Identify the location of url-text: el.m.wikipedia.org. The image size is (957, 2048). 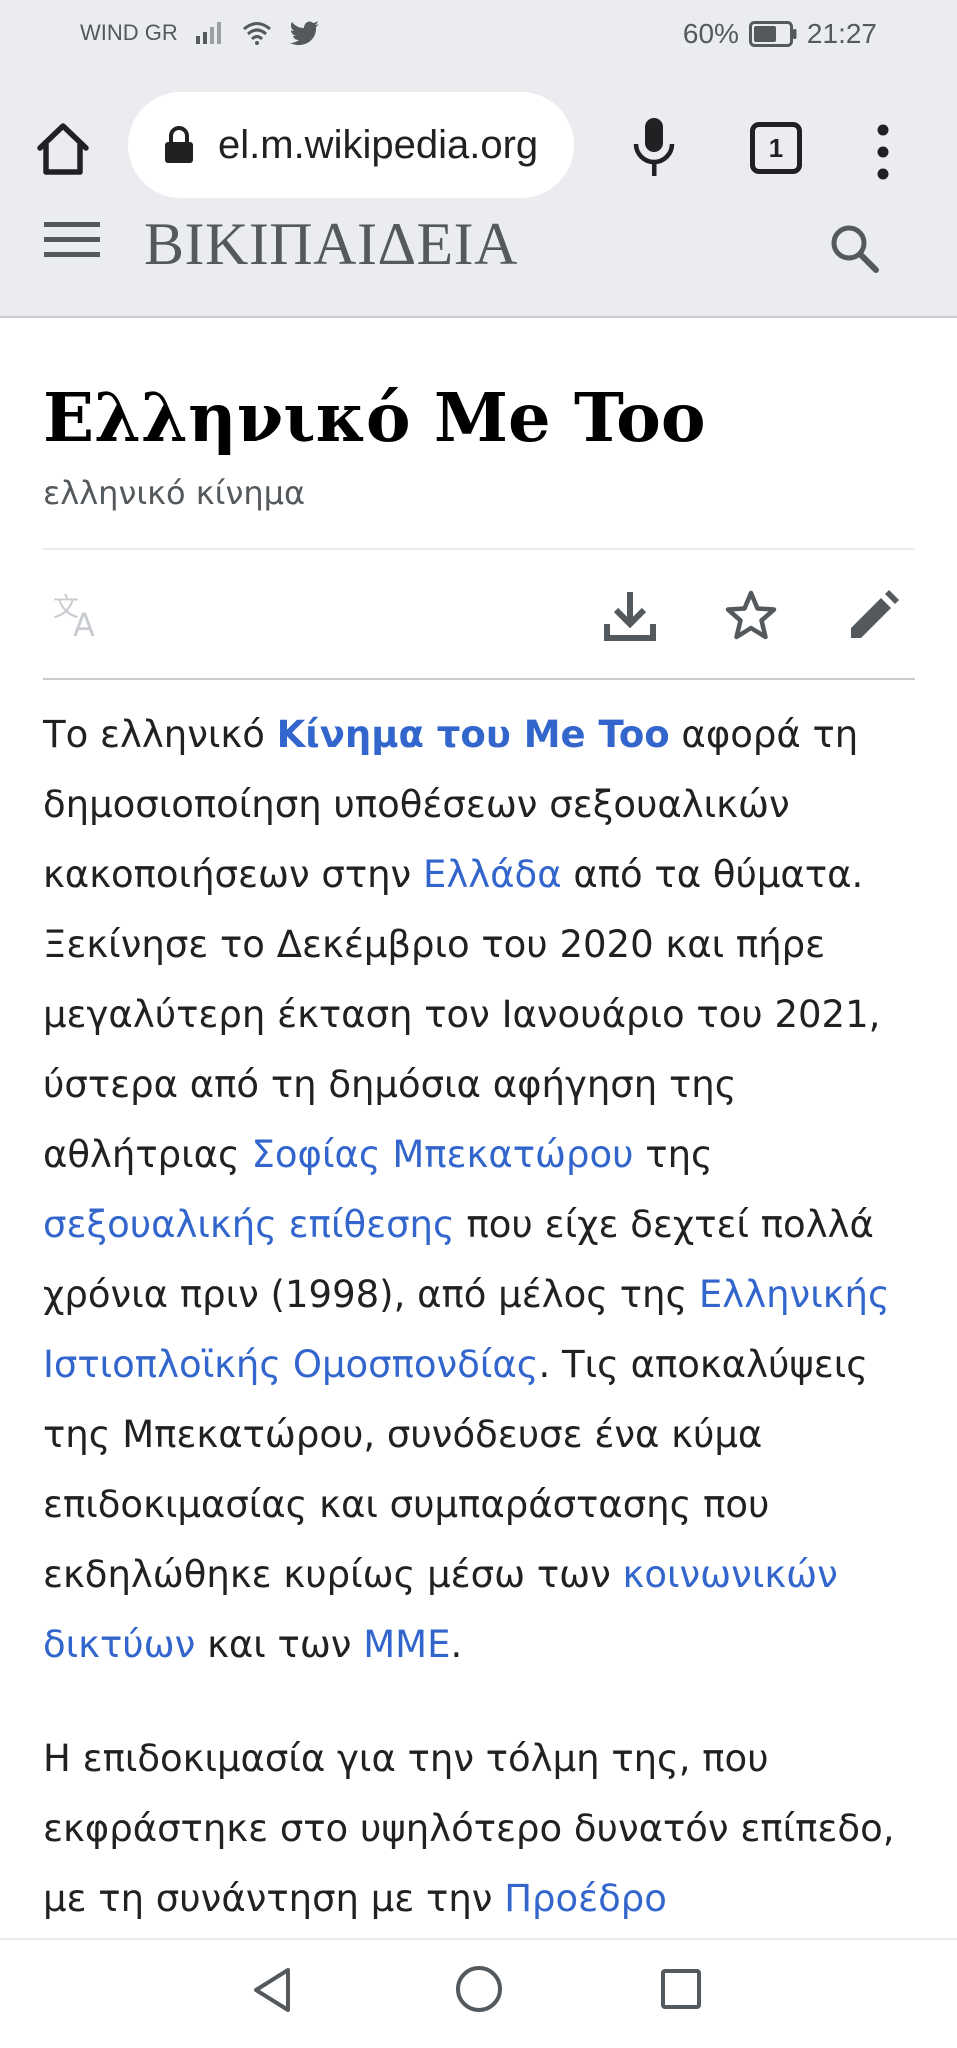
(378, 144).